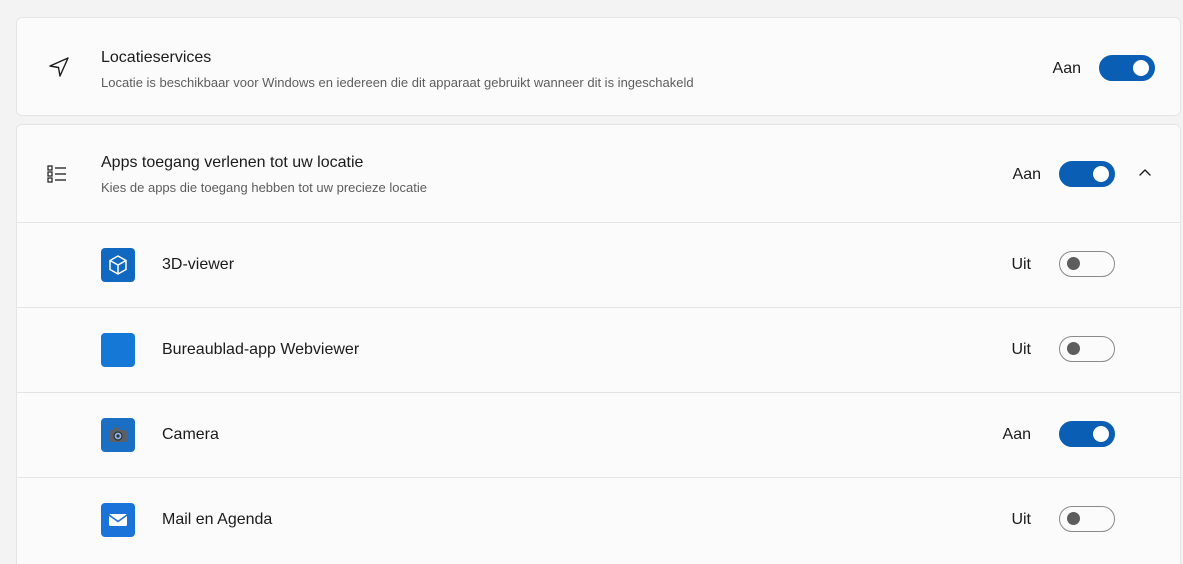 Image resolution: width=1183 pixels, height=564 pixels. Describe the element at coordinates (232, 162) in the screenshot. I see `app-access-title: Apps toegang verlenen tot uw locatie` at that location.